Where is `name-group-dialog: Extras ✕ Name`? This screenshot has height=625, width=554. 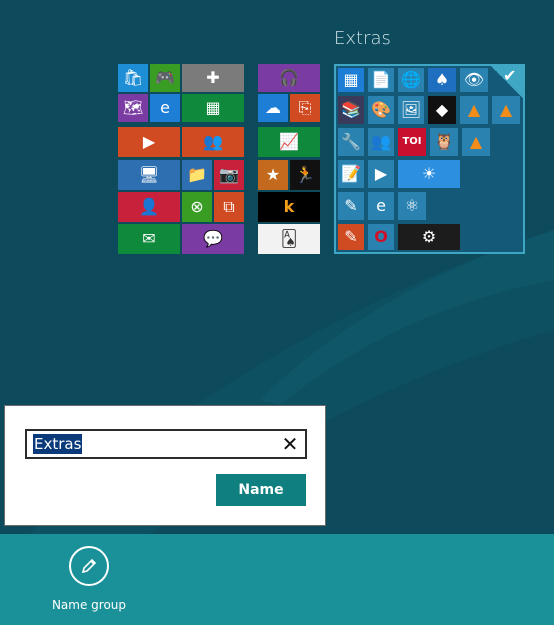
name-group-dialog: Extras ✕ Name is located at coordinates (165, 465).